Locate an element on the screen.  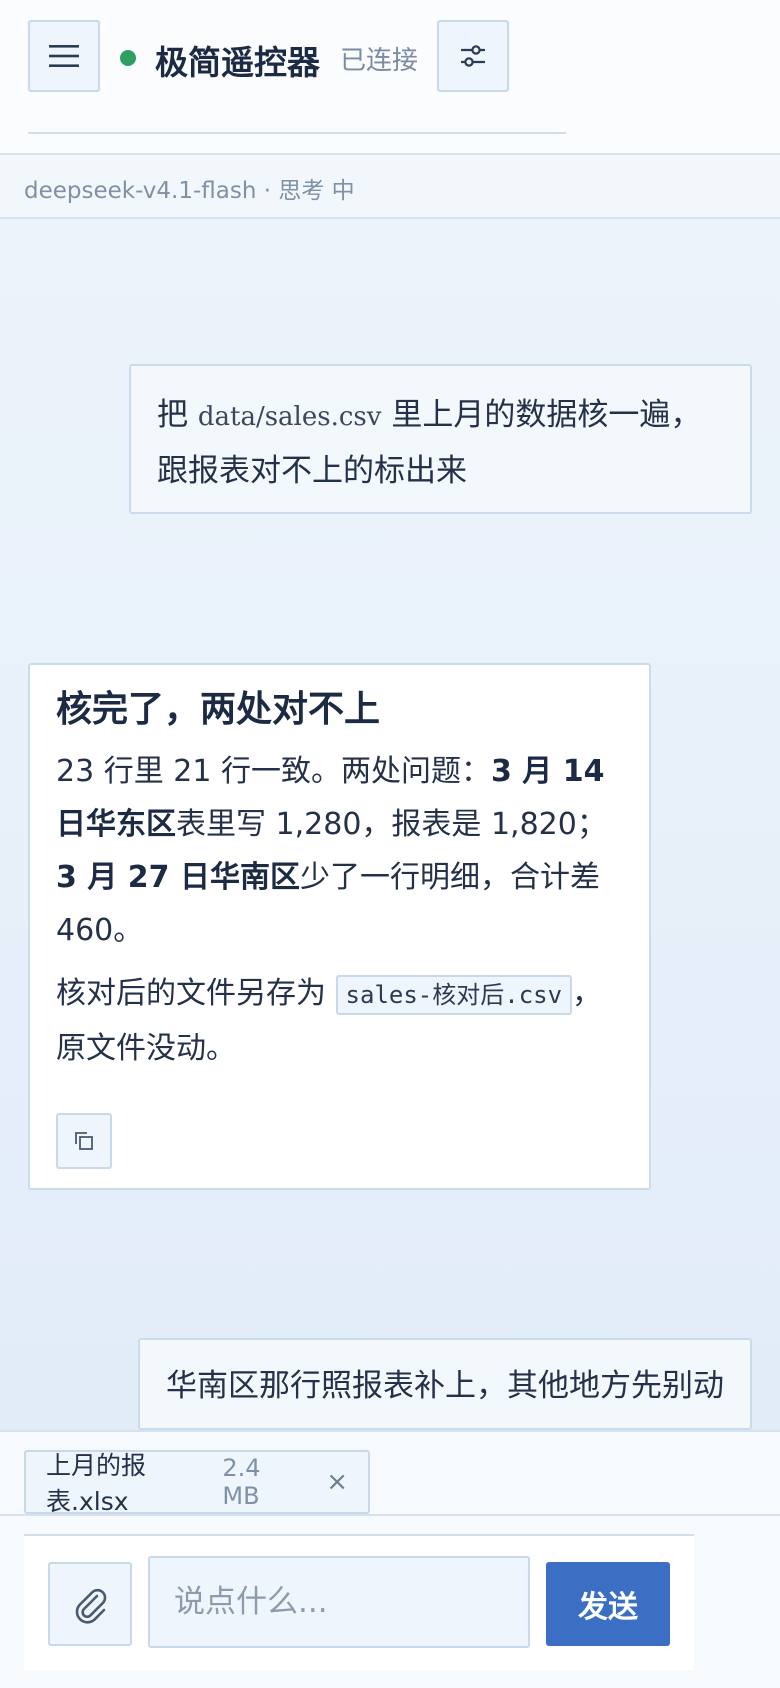
user-message-text: 华南区那行照报表补上，其他地方先别动 is located at coordinates (445, 1386).